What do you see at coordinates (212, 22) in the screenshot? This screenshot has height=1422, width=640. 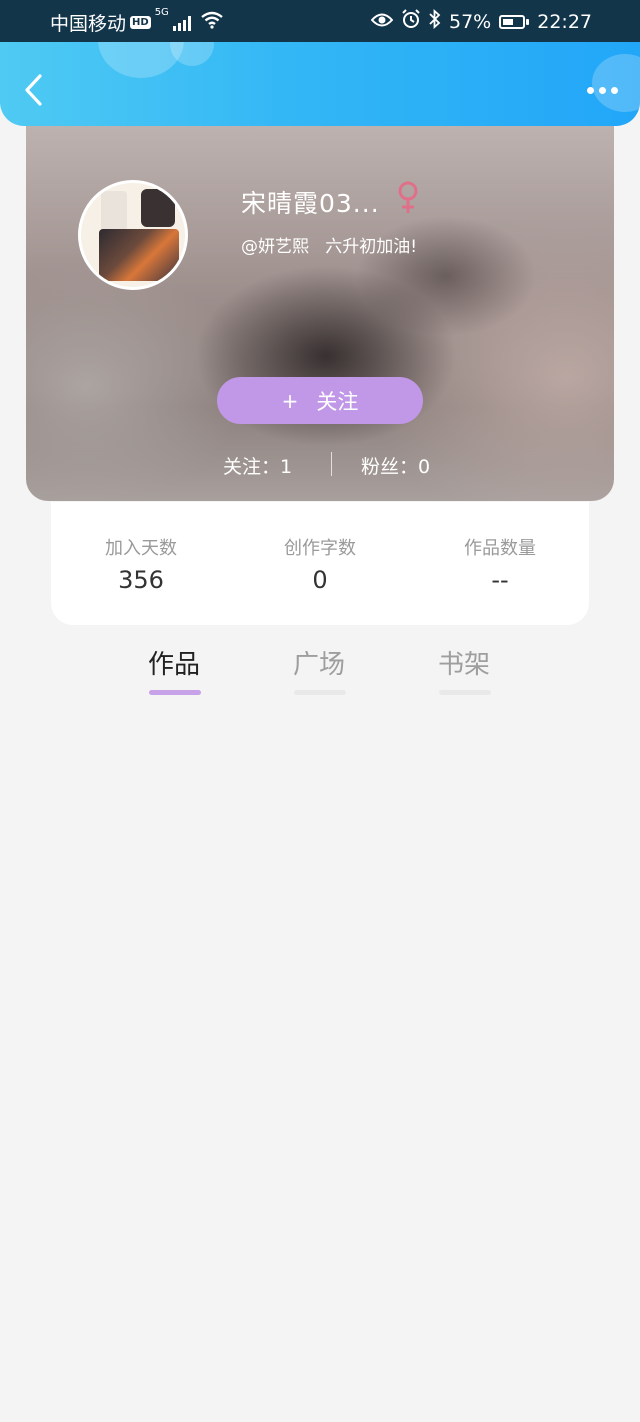 I see `wifi-icon` at bounding box center [212, 22].